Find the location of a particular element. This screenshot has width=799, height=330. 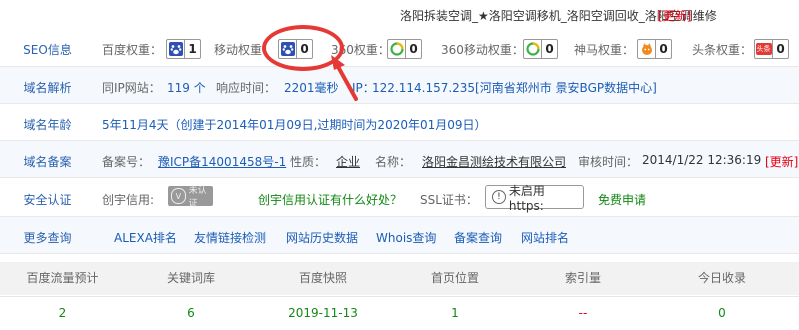

toutiao-icon: 头条 is located at coordinates (763, 49).